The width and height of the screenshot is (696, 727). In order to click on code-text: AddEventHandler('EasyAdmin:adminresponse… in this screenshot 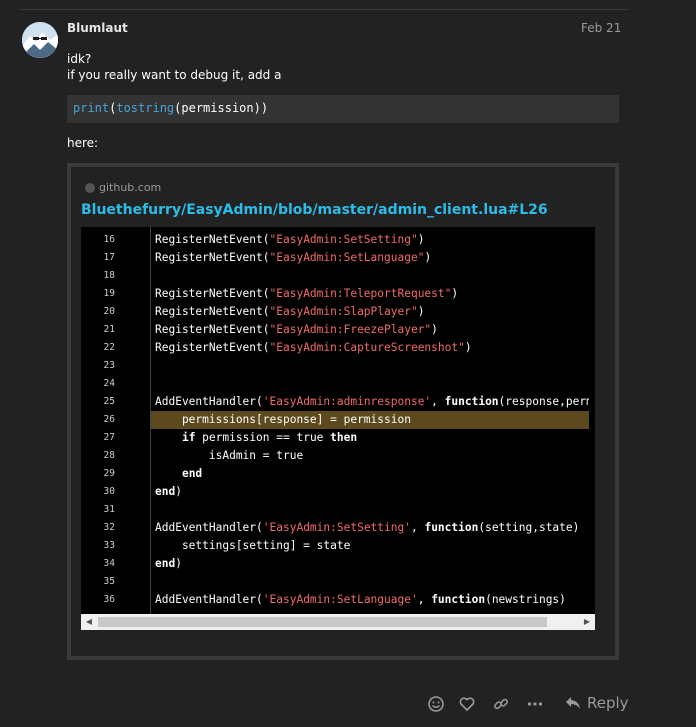, I will do `click(370, 402)`.